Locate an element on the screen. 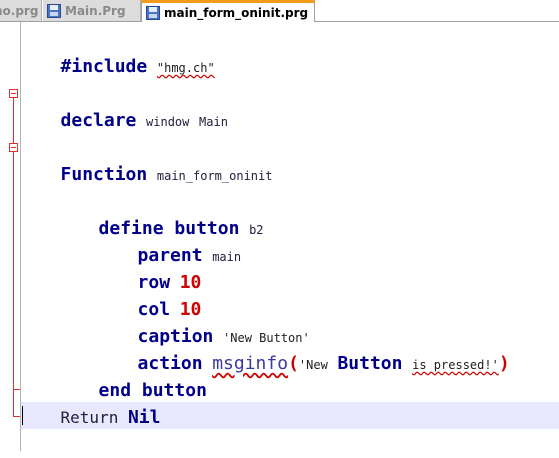 This screenshot has width=559, height=458. code-line: Function main_form_oninit is located at coordinates (147, 159).